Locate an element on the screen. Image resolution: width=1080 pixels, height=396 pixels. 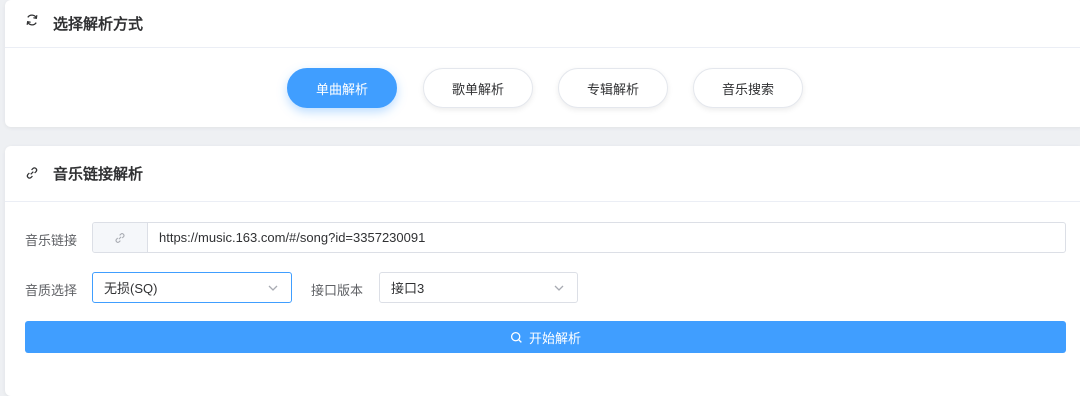
parse-mode-title: 选择解析方式 is located at coordinates (98, 24).